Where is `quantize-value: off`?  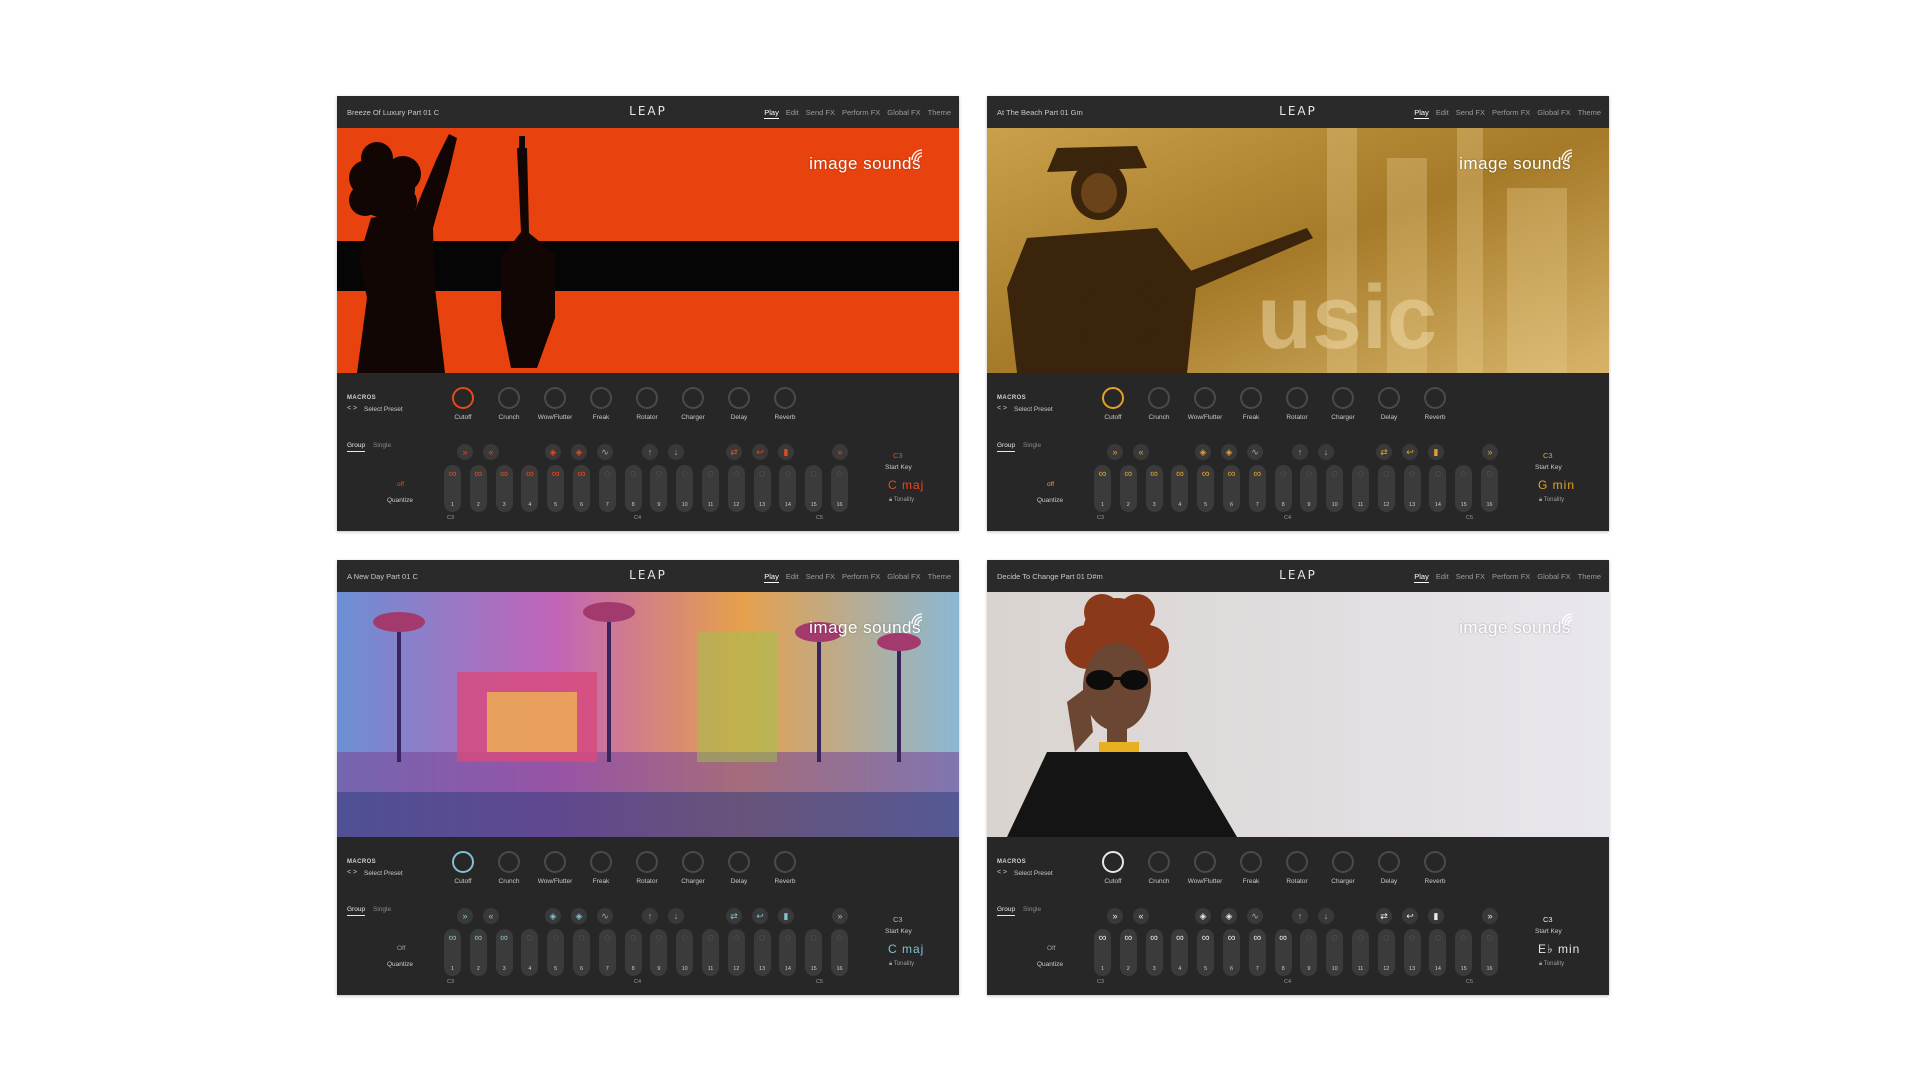 quantize-value: off is located at coordinates (400, 484).